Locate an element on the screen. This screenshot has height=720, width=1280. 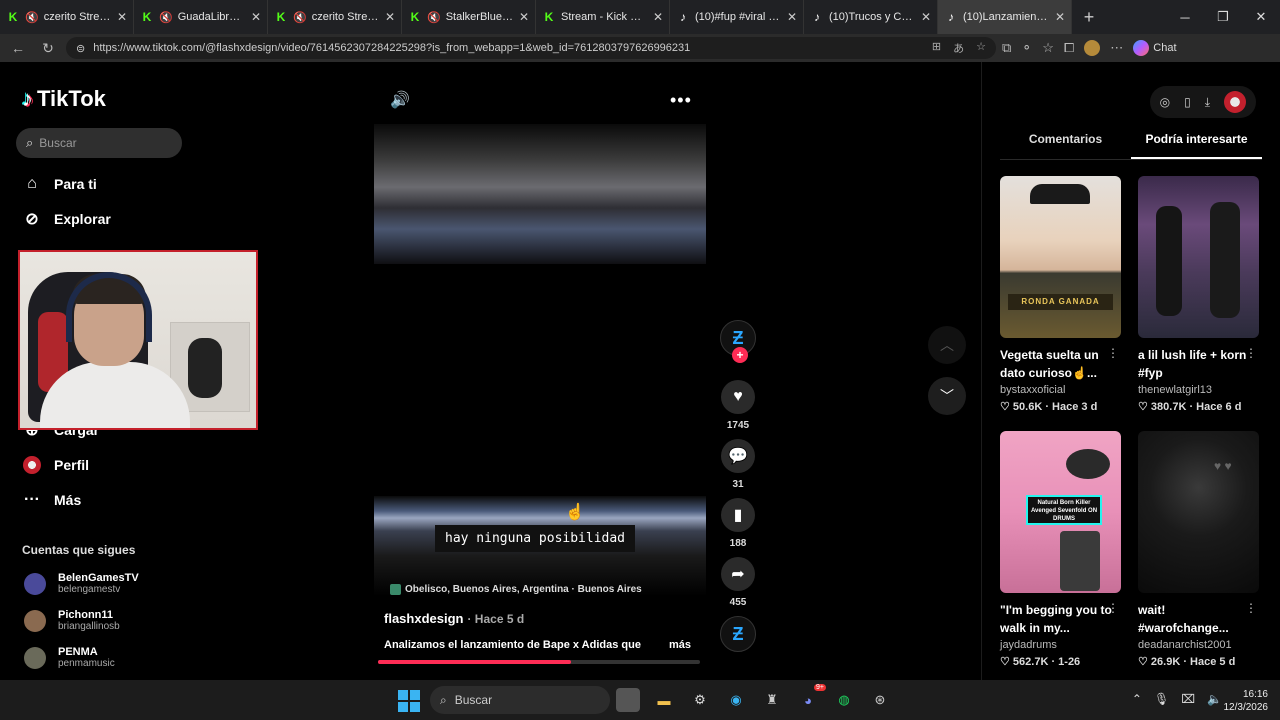
tiktok-note-icon: ♪ is located at coordinates (27, 98).